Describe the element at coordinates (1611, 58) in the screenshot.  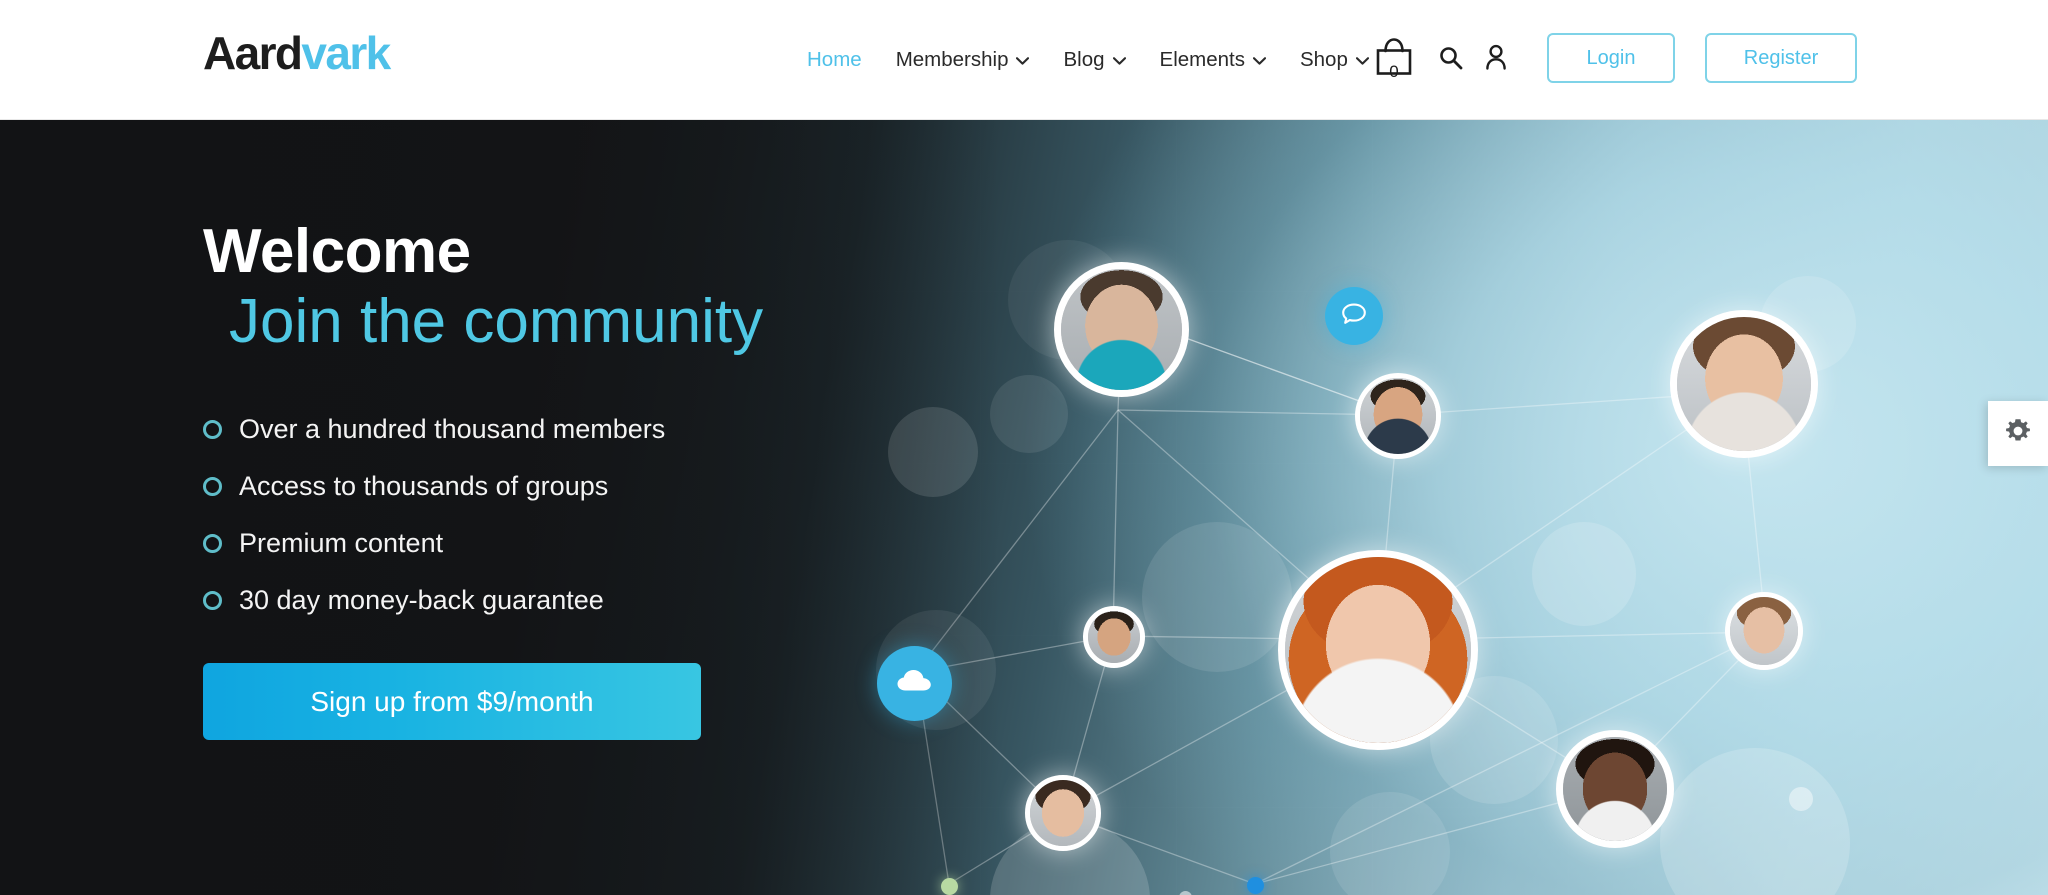
I see `login-button: Login` at that location.